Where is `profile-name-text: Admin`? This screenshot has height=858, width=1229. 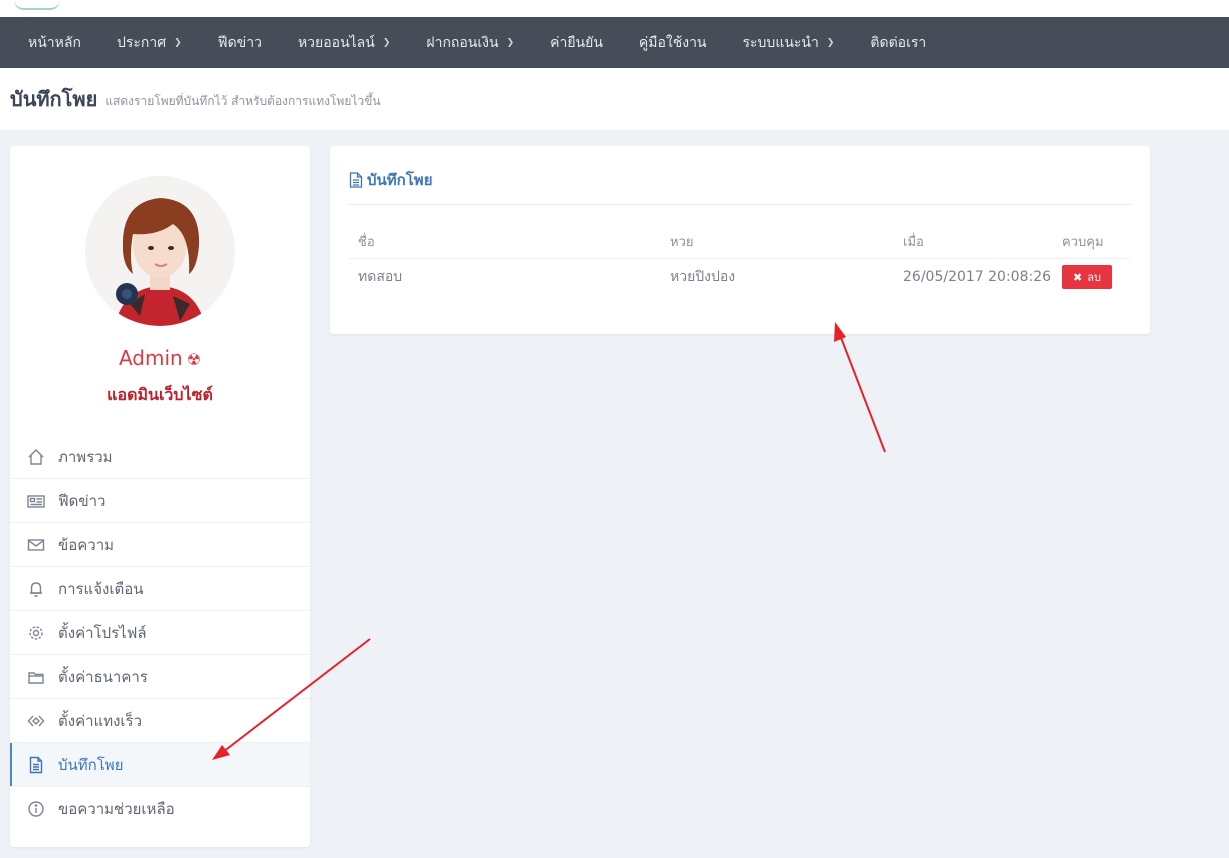
profile-name-text: Admin is located at coordinates (150, 358).